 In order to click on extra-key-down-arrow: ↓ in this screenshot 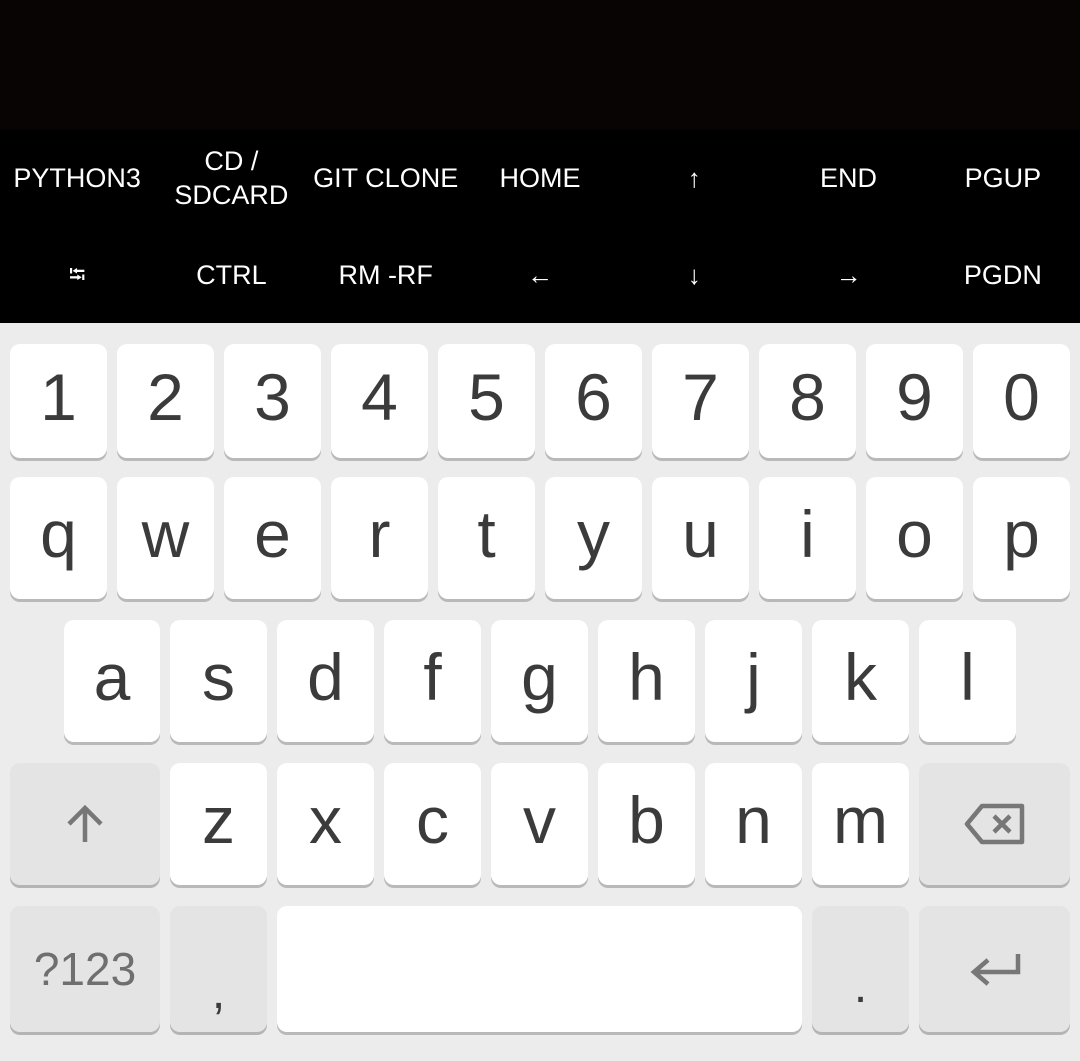, I will do `click(694, 274)`.